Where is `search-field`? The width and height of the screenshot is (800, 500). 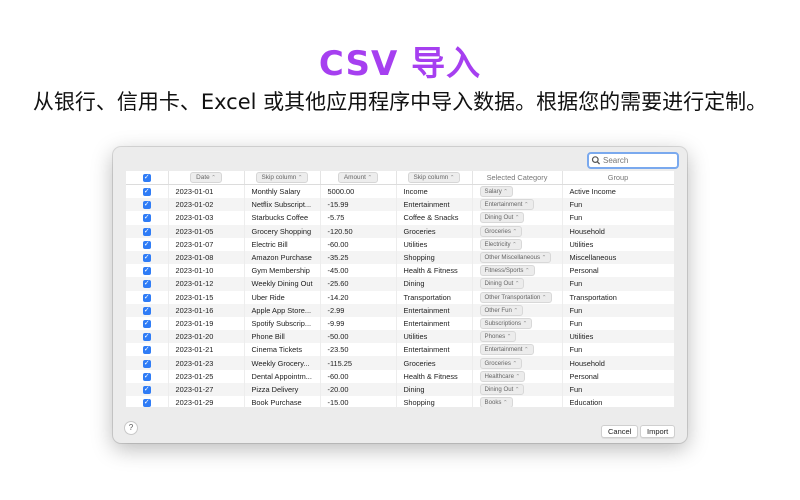
search-field is located at coordinates (633, 160).